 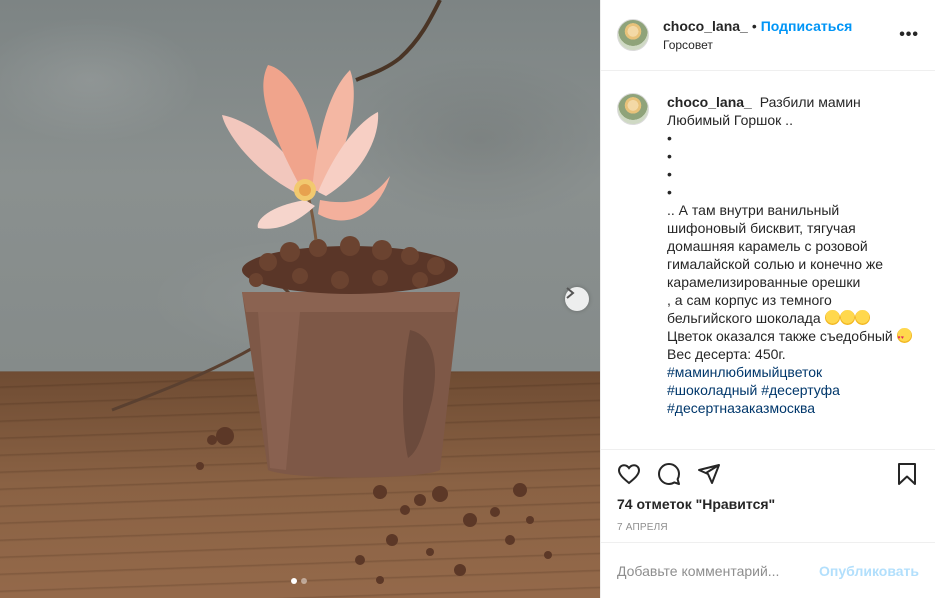 I want to click on actions-area: 74 отметок "Нравится" 7 апреля, so click(x=768, y=495).